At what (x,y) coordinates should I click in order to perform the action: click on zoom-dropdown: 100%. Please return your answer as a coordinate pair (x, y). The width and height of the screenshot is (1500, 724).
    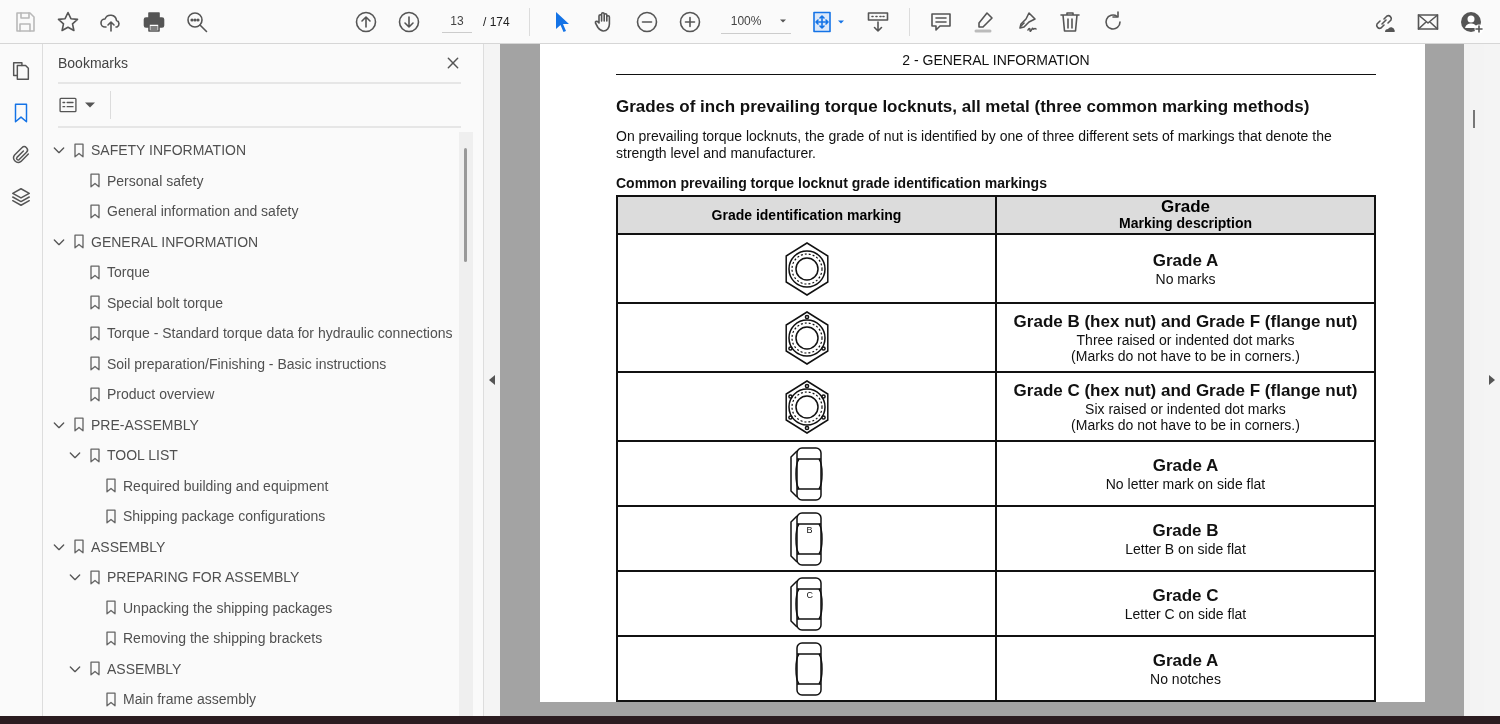
    Looking at the image, I should click on (755, 21).